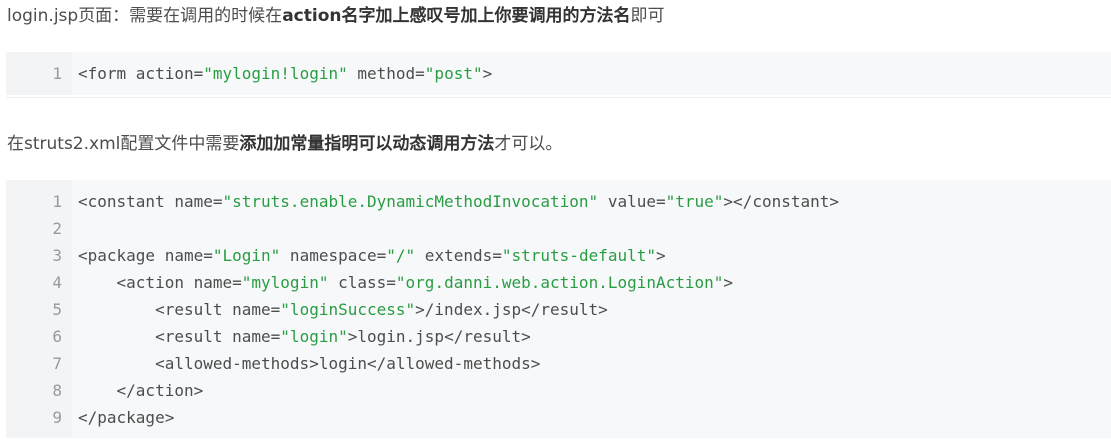 The image size is (1111, 446). I want to click on line-number: 5, so click(57, 309).